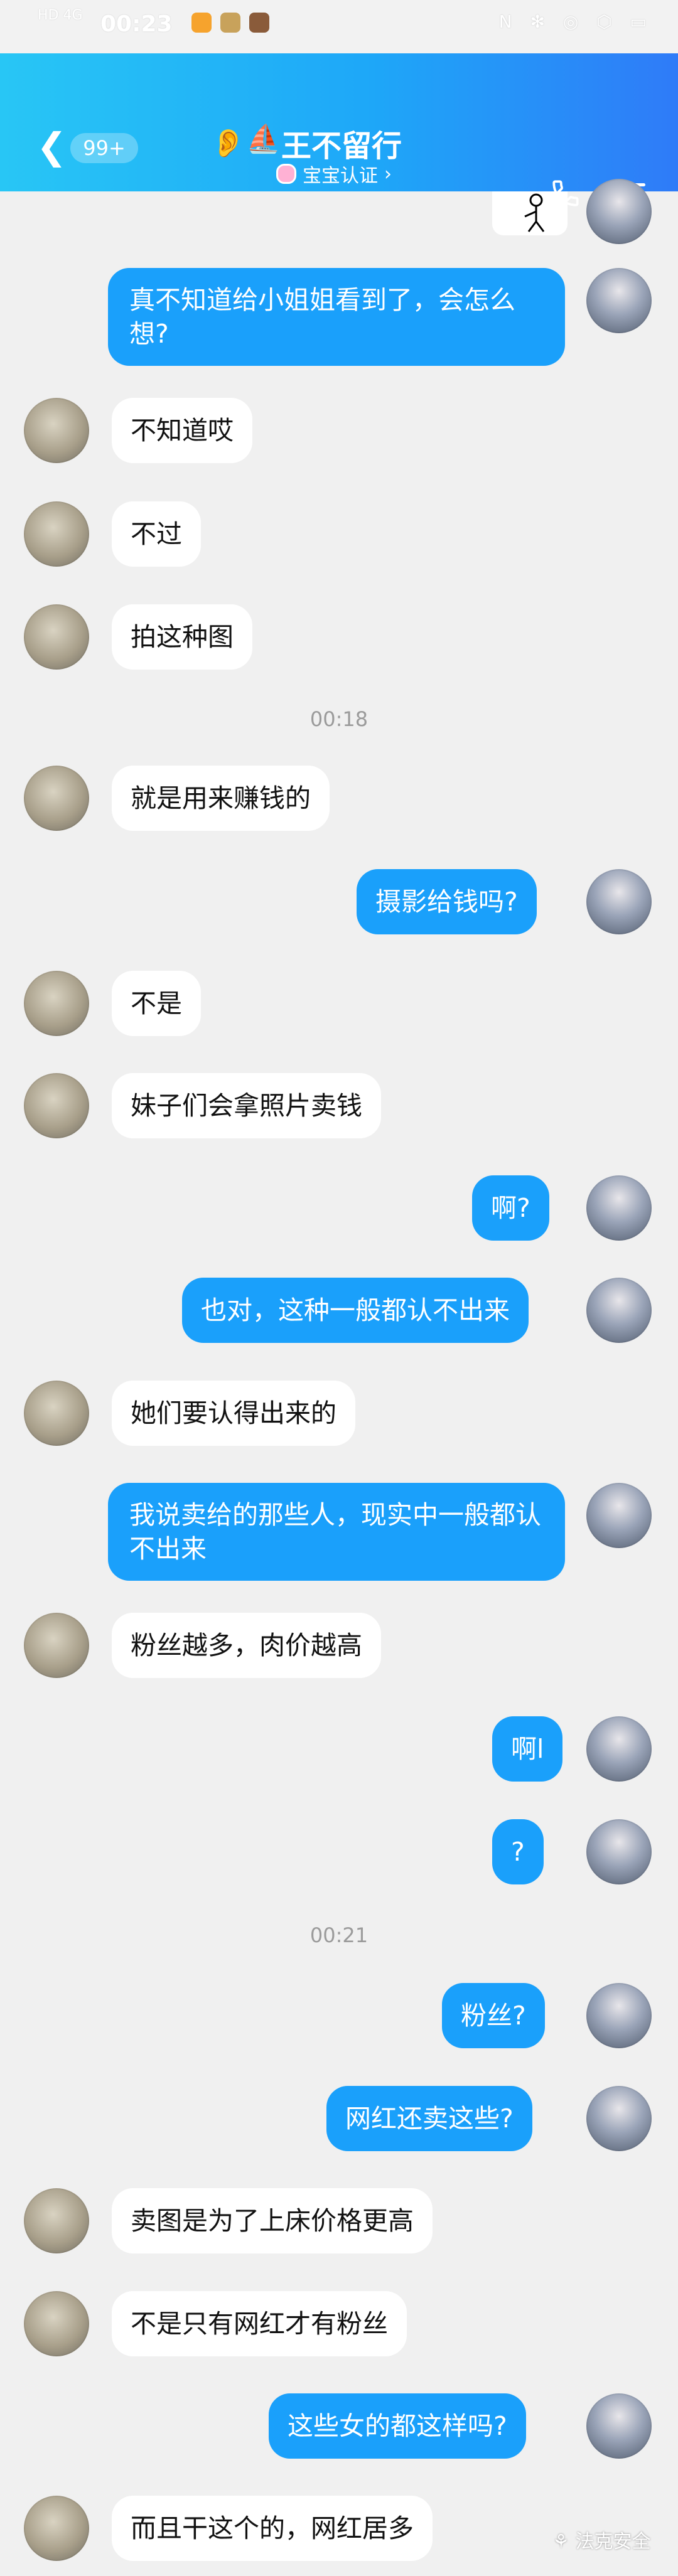  I want to click on badge-dot-icon, so click(286, 174).